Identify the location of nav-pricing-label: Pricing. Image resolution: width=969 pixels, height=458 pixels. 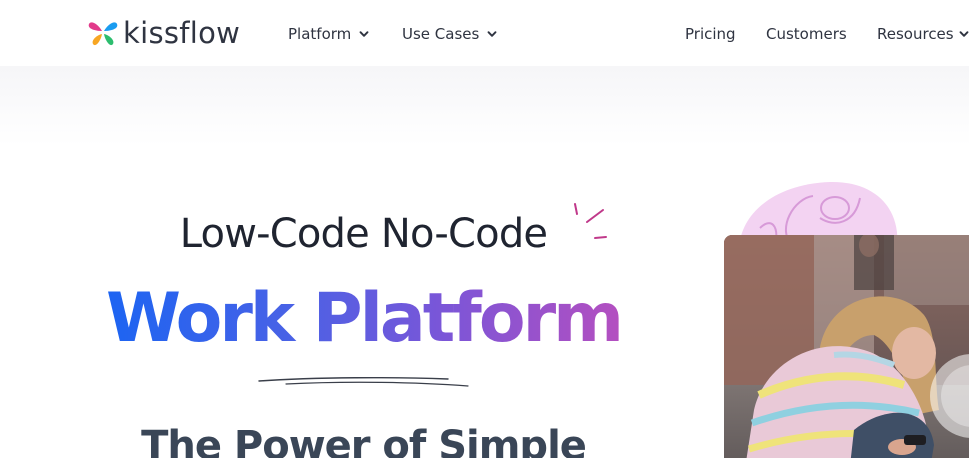
(710, 34).